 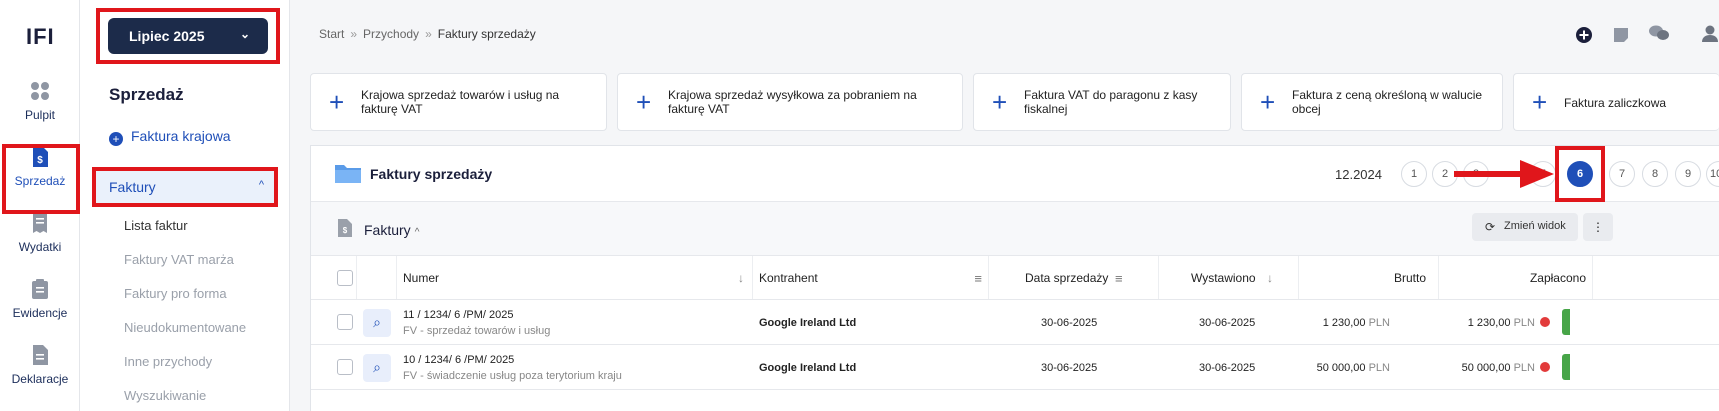 What do you see at coordinates (1525, 227) in the screenshot?
I see `change-view-button: ⟳ Zmień widok` at bounding box center [1525, 227].